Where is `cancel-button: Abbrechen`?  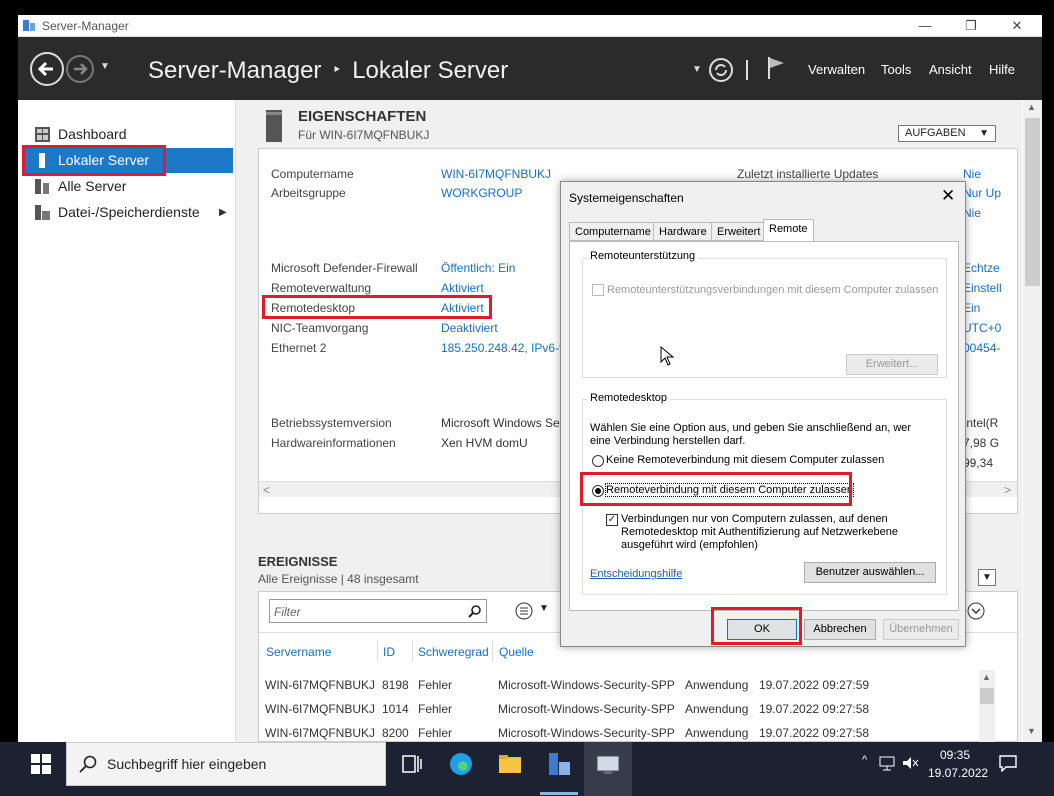
cancel-button: Abbrechen is located at coordinates (840, 629).